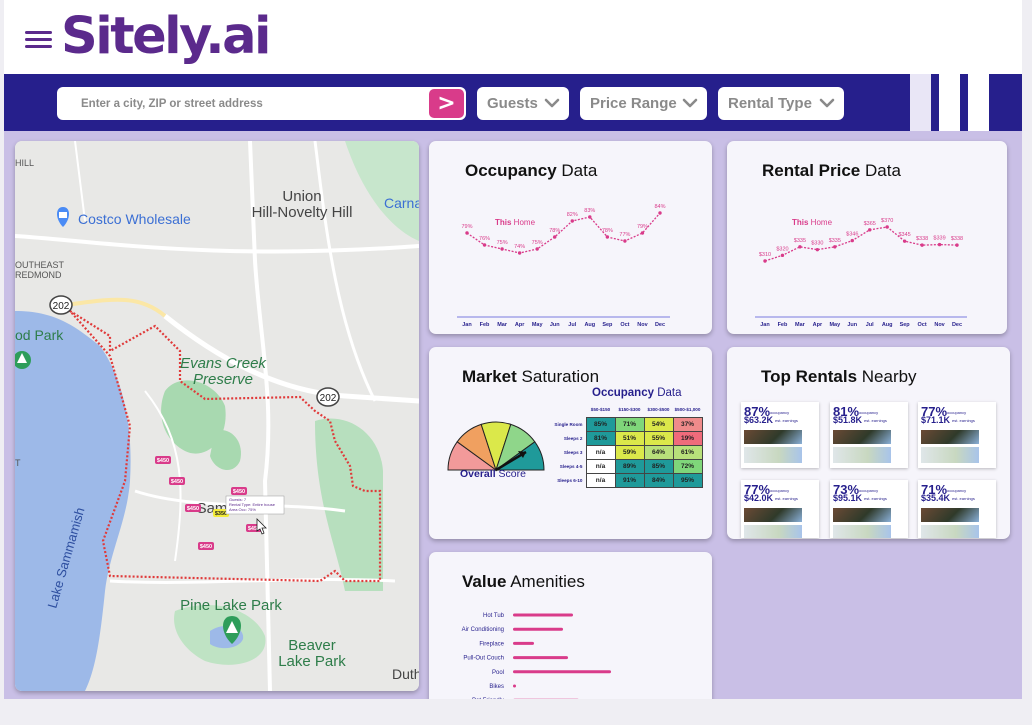 This screenshot has width=1032, height=725. What do you see at coordinates (827, 103) in the screenshot?
I see `chevron-down-icon` at bounding box center [827, 103].